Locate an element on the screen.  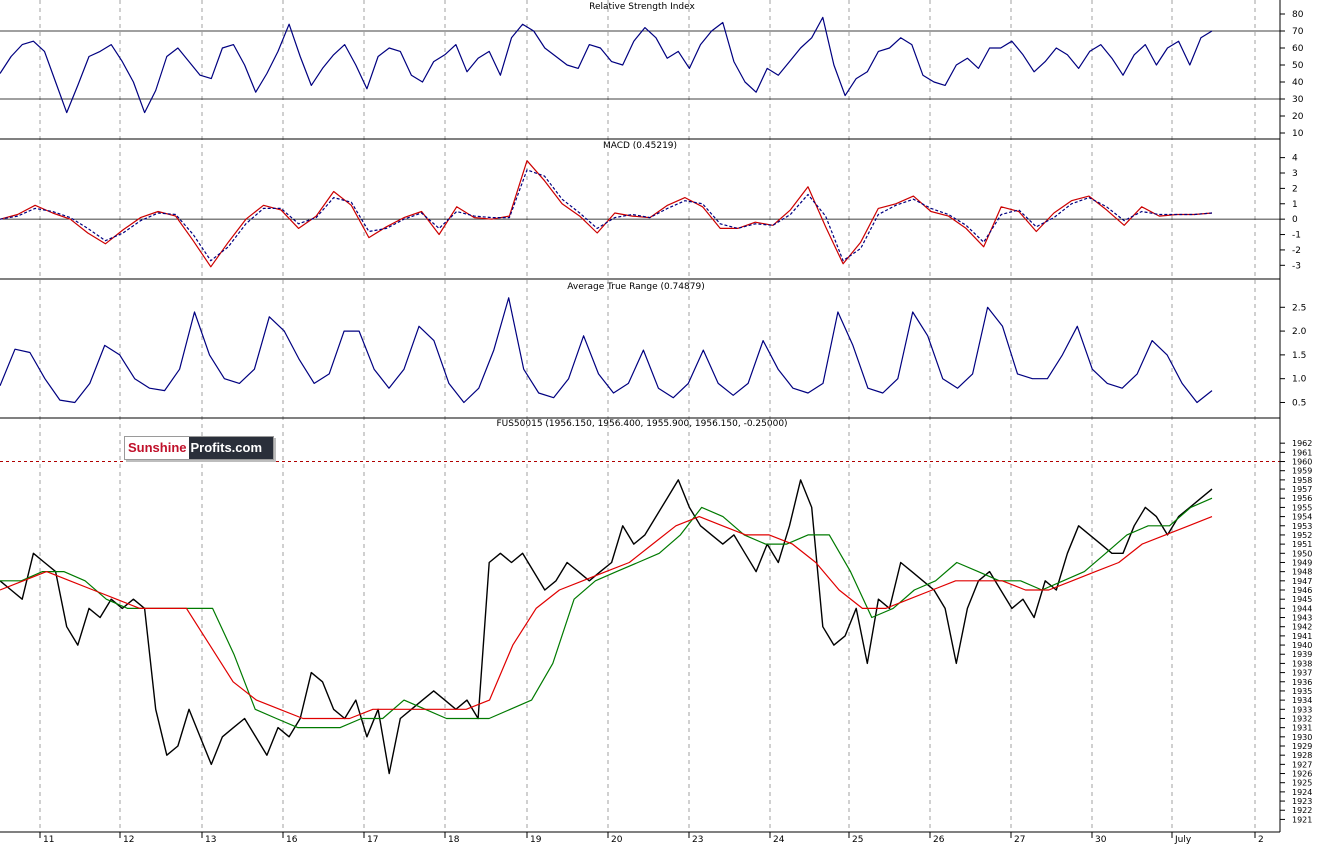
y-tick-label: 1962 is located at coordinates (1302, 443).